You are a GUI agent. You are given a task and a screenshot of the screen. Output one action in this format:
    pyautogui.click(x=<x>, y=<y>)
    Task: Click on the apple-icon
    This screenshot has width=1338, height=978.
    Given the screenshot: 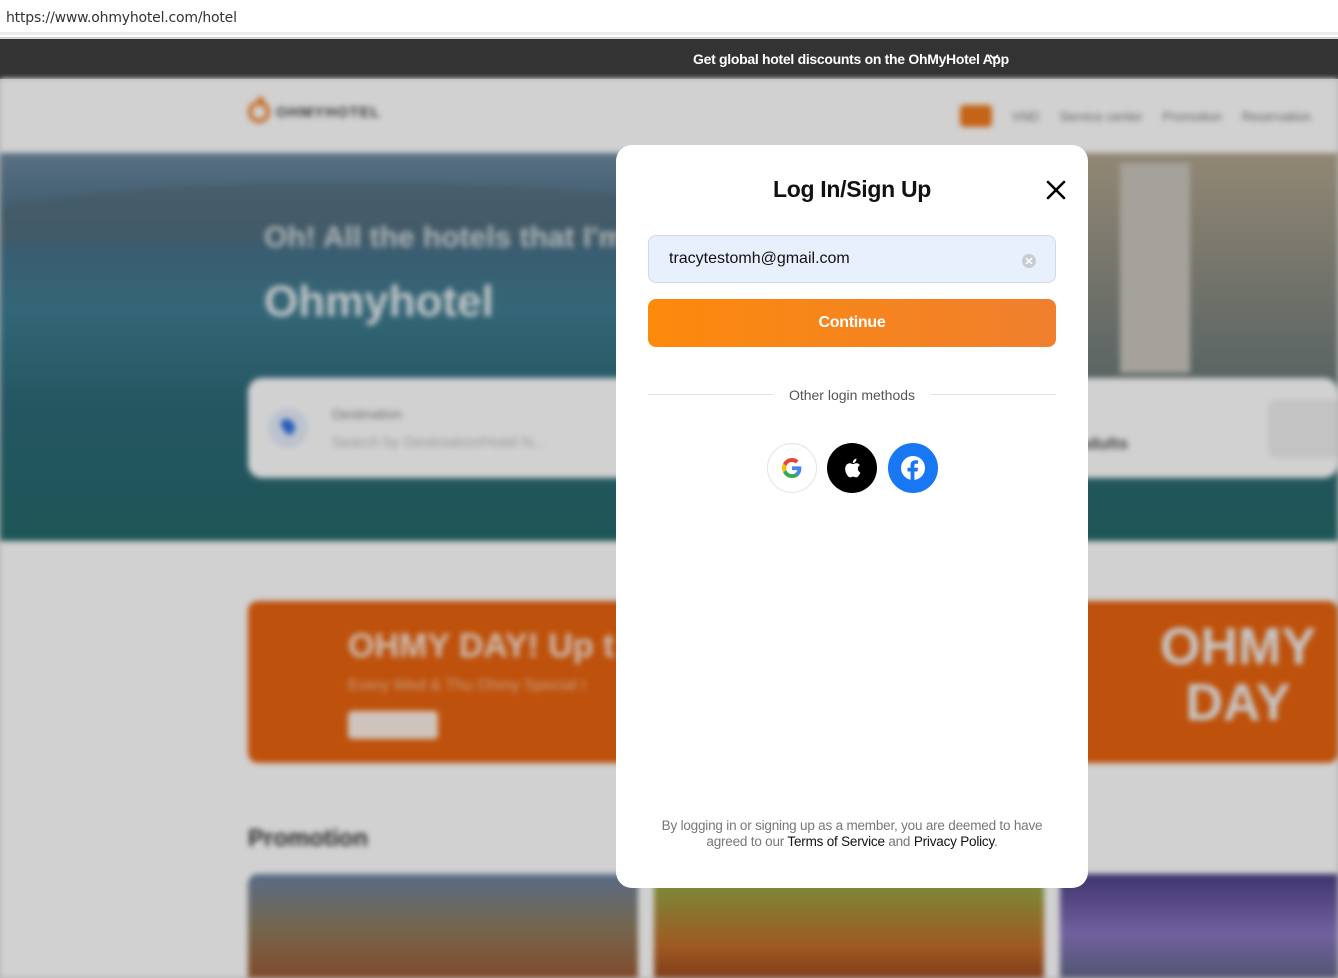 What is the action you would take?
    pyautogui.click(x=853, y=468)
    